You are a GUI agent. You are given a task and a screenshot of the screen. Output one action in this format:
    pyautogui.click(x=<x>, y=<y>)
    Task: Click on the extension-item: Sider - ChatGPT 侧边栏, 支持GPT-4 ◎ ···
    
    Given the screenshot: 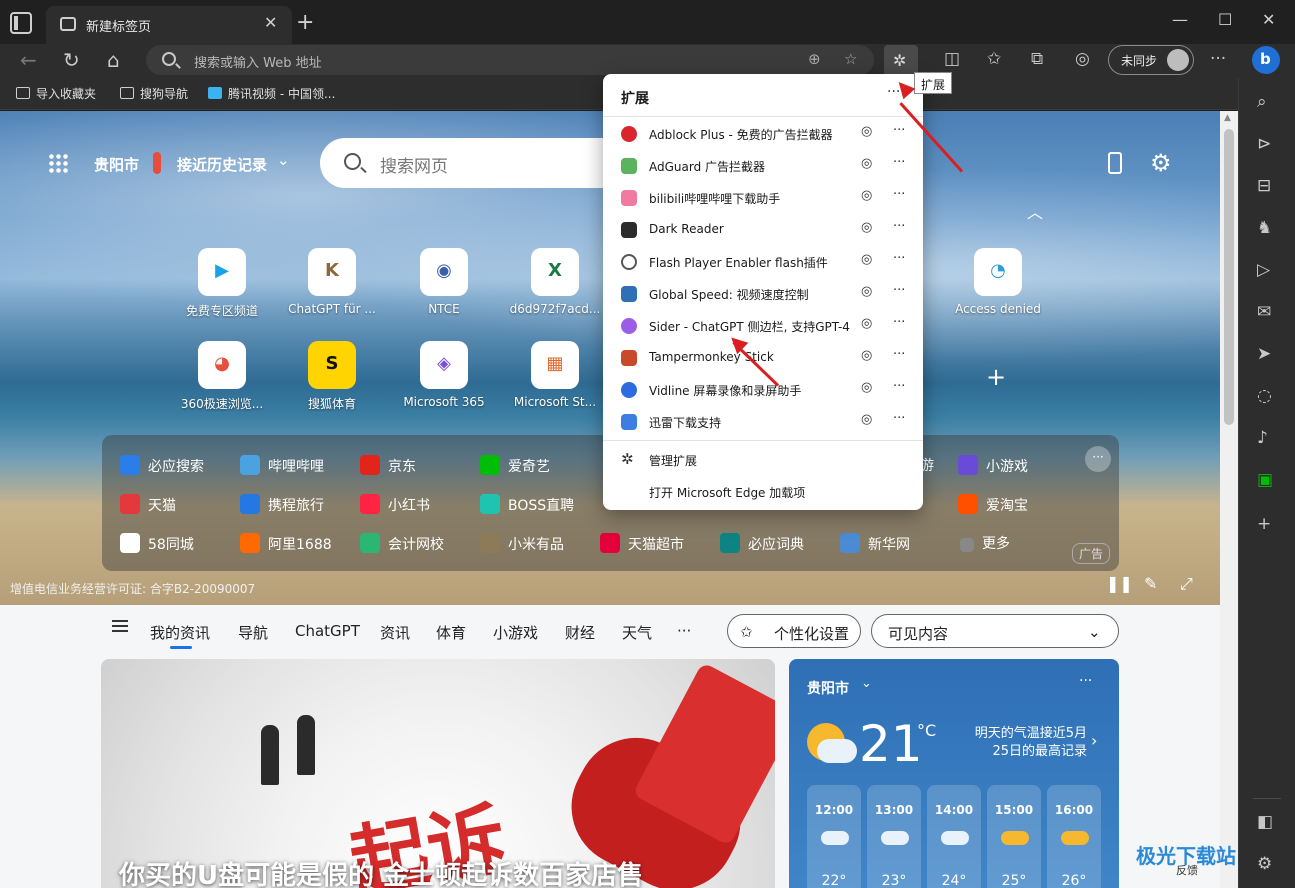 What is the action you would take?
    pyautogui.click(x=763, y=326)
    